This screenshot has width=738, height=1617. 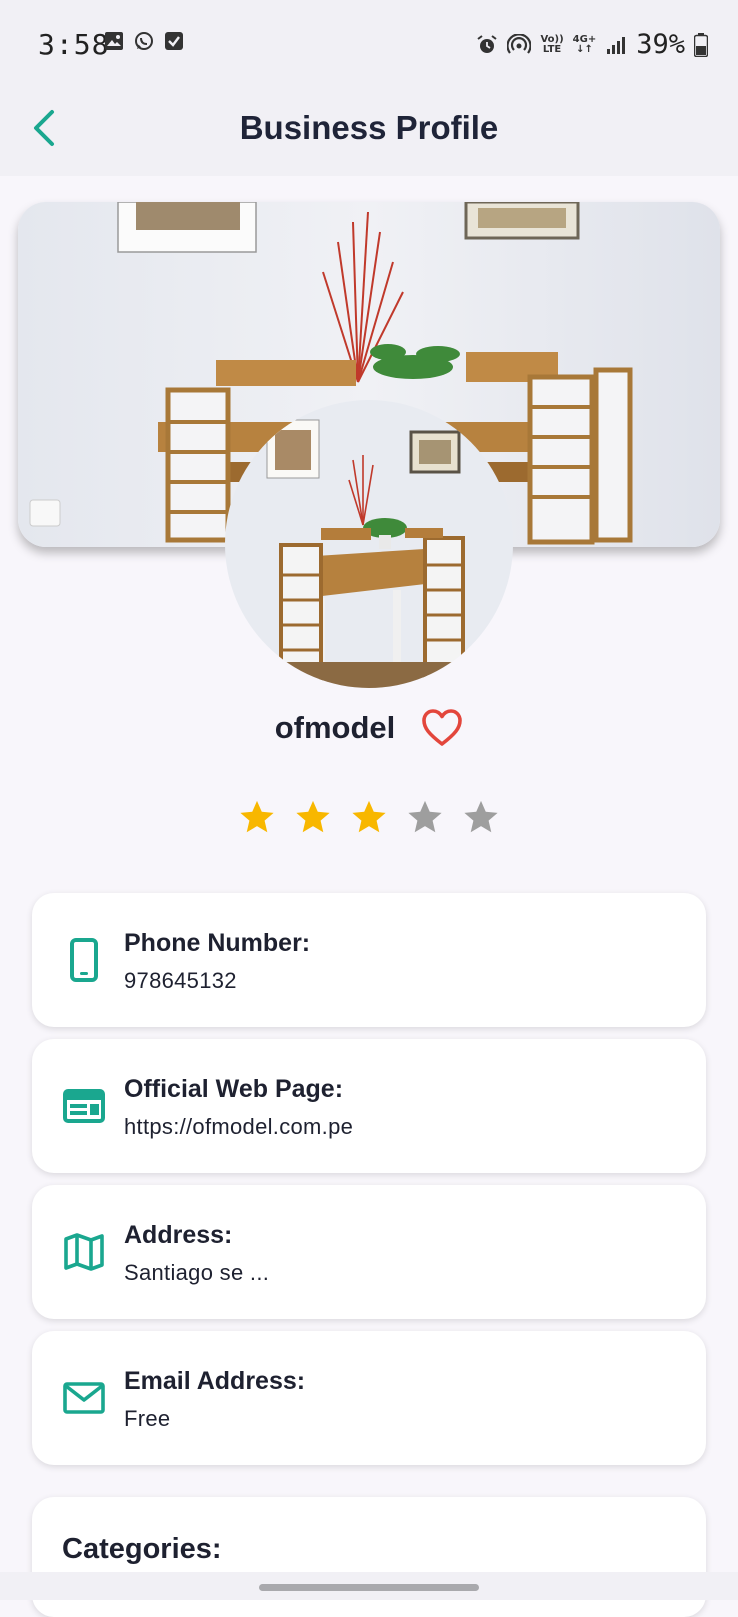 What do you see at coordinates (217, 943) in the screenshot?
I see `phone-label: Phone Number:` at bounding box center [217, 943].